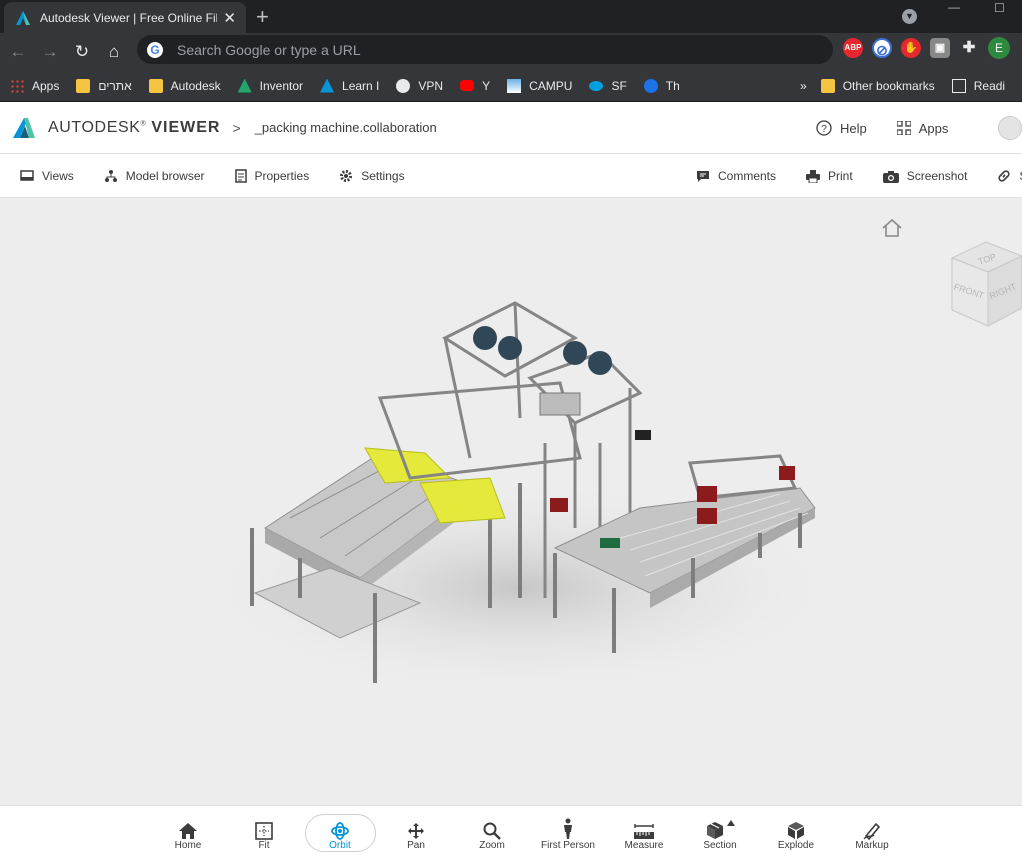 The image size is (1022, 856). I want to click on help-icon: ?, so click(824, 128).